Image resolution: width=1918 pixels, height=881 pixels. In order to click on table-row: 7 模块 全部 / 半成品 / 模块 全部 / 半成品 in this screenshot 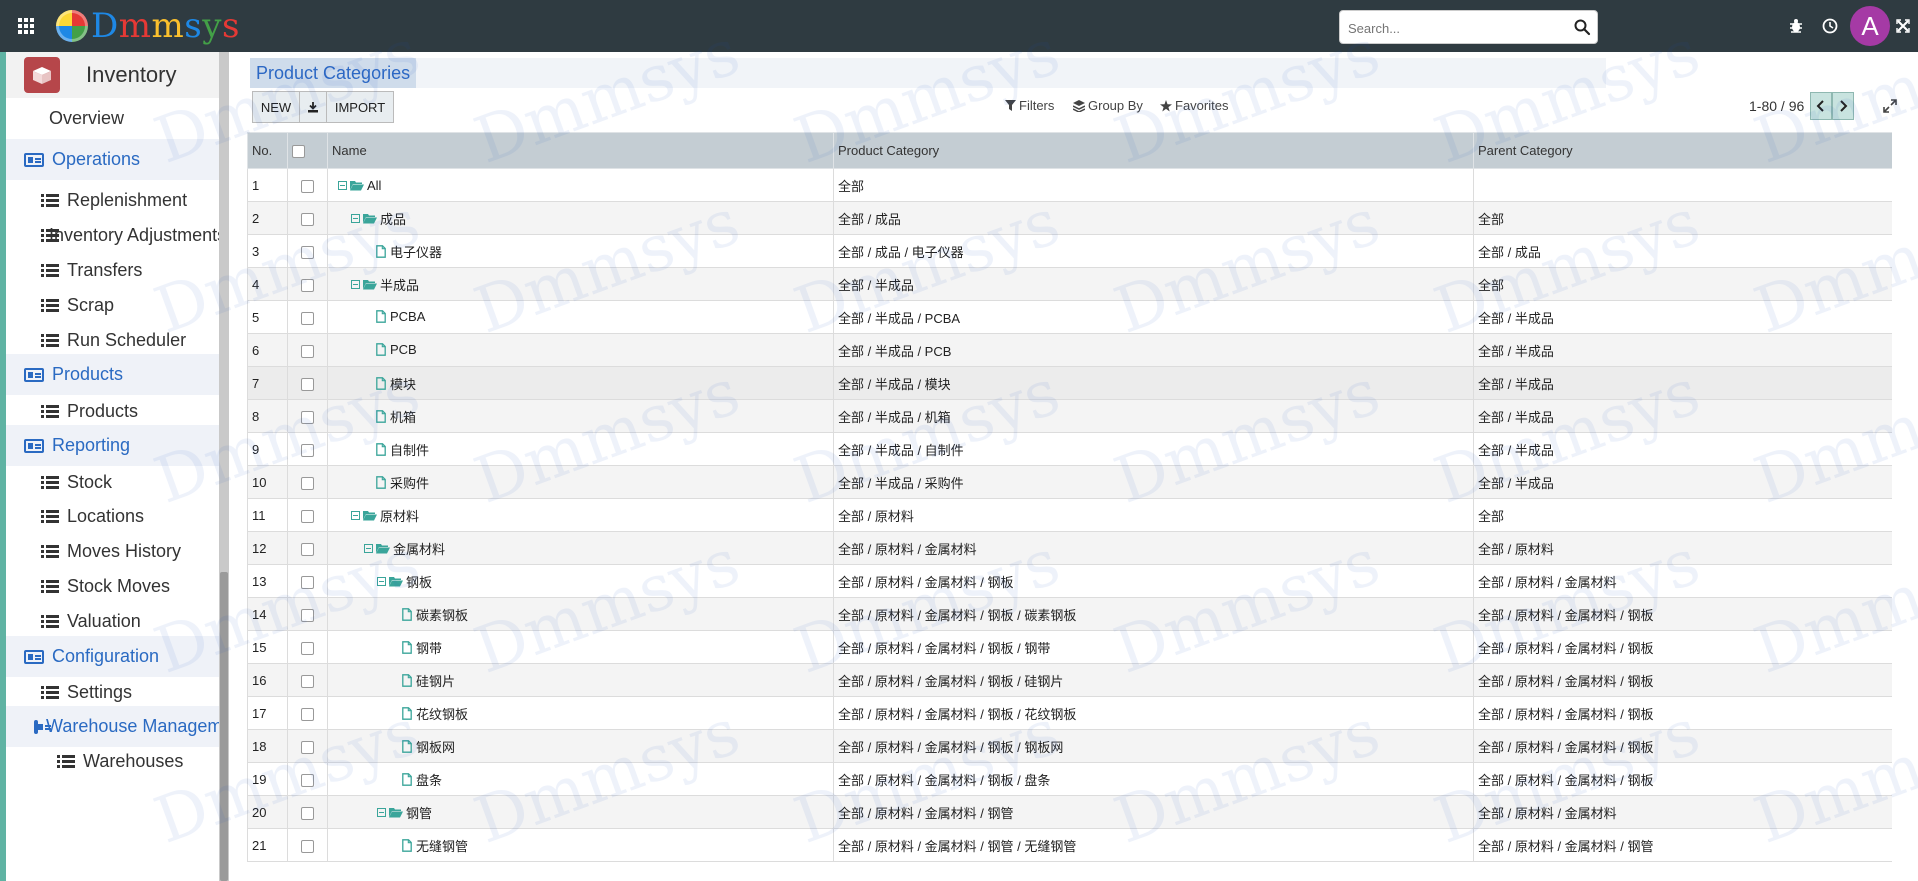, I will do `click(1069, 383)`.